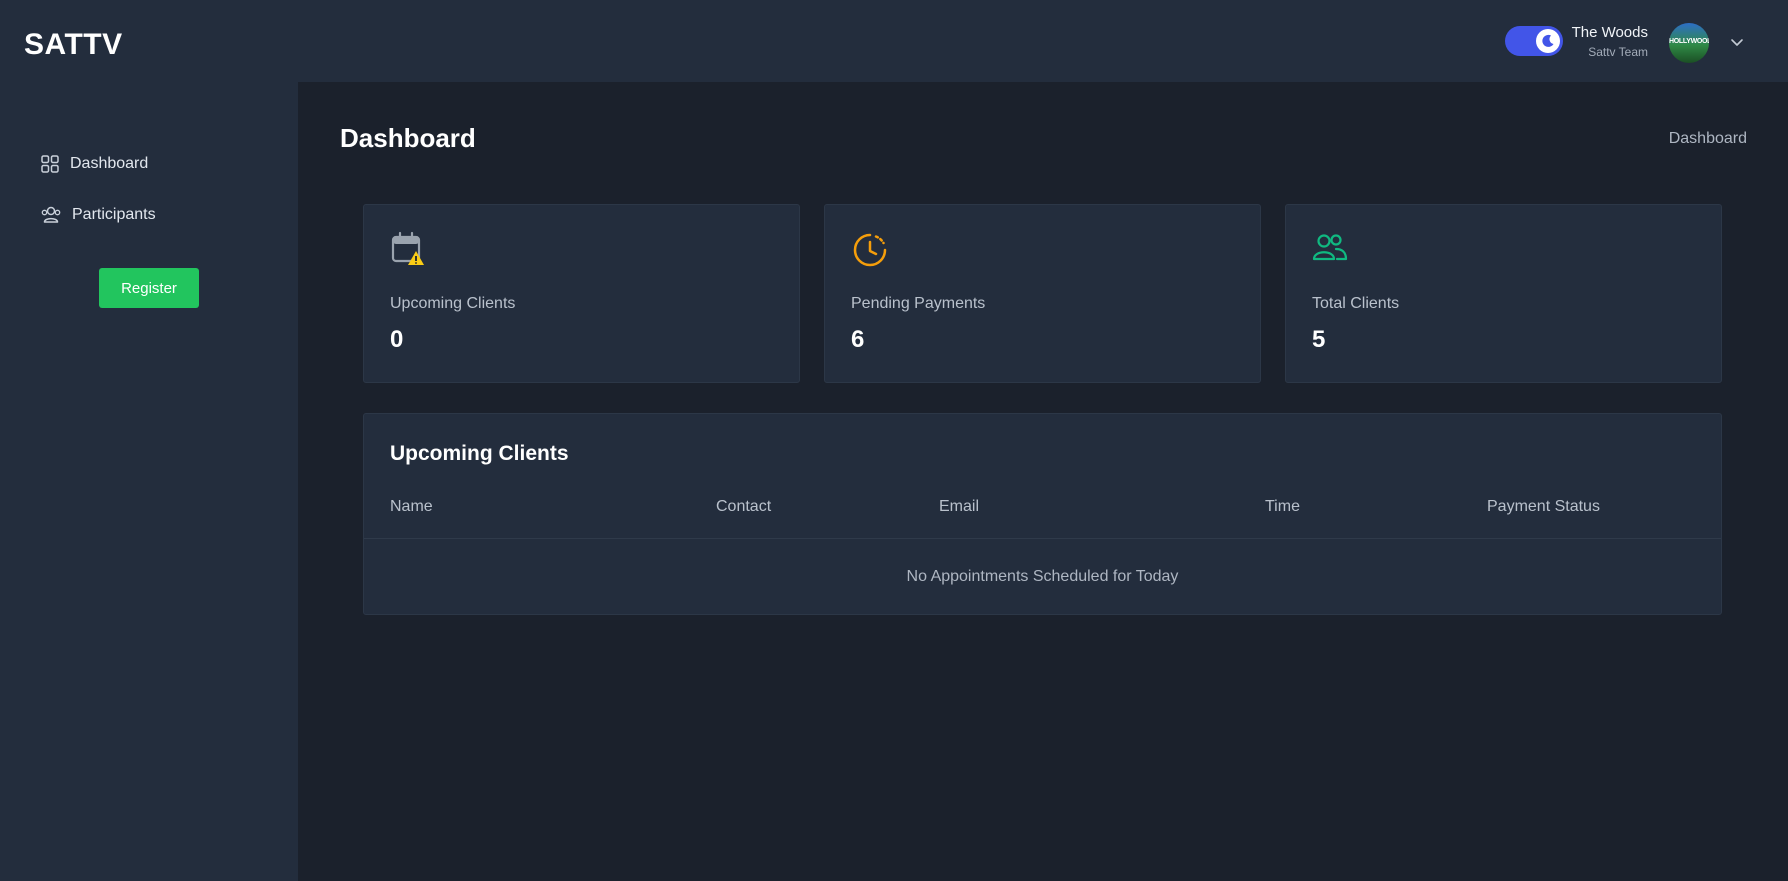  What do you see at coordinates (894, 41) in the screenshot?
I see `top-bar: SATTV The Woods Sattv Team HOLLYWOOD` at bounding box center [894, 41].